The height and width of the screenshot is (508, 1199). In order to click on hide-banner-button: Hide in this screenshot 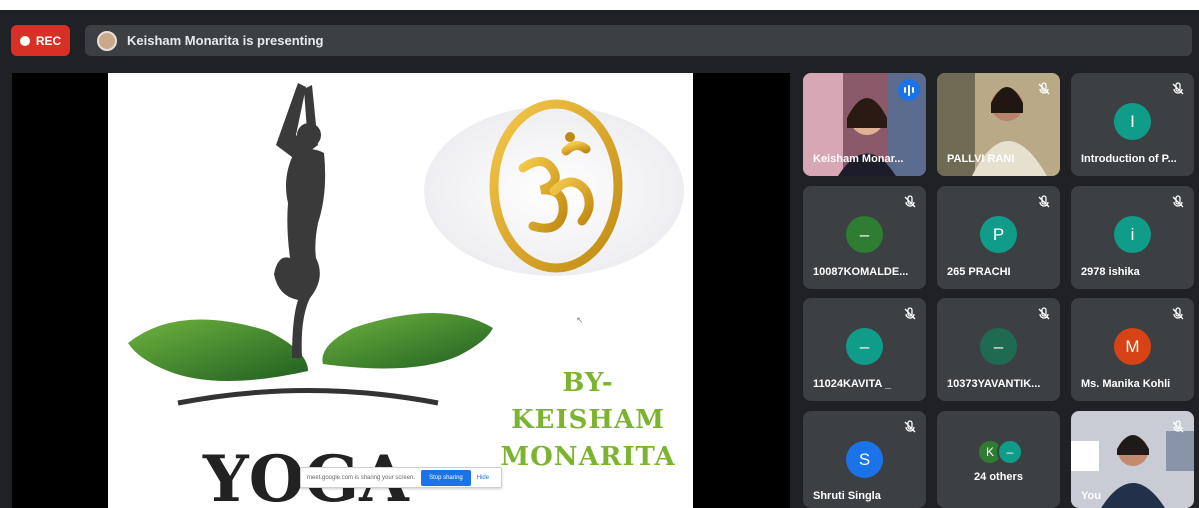, I will do `click(483, 478)`.